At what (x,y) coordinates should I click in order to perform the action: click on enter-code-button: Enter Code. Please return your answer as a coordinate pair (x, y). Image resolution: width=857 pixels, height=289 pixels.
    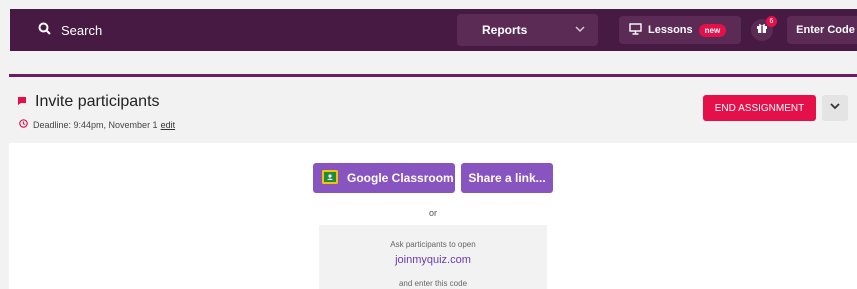
    Looking at the image, I should click on (822, 30).